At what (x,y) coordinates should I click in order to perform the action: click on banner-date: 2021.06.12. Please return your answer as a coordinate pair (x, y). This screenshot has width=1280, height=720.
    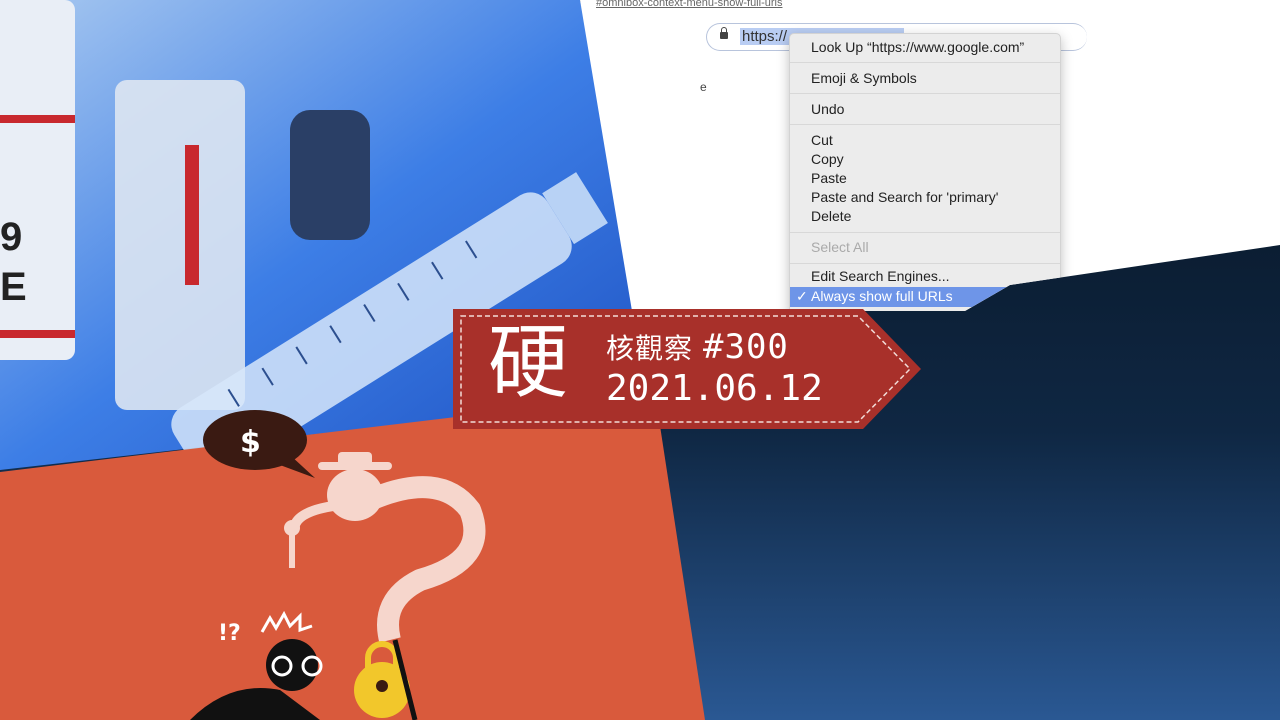
    Looking at the image, I should click on (714, 388).